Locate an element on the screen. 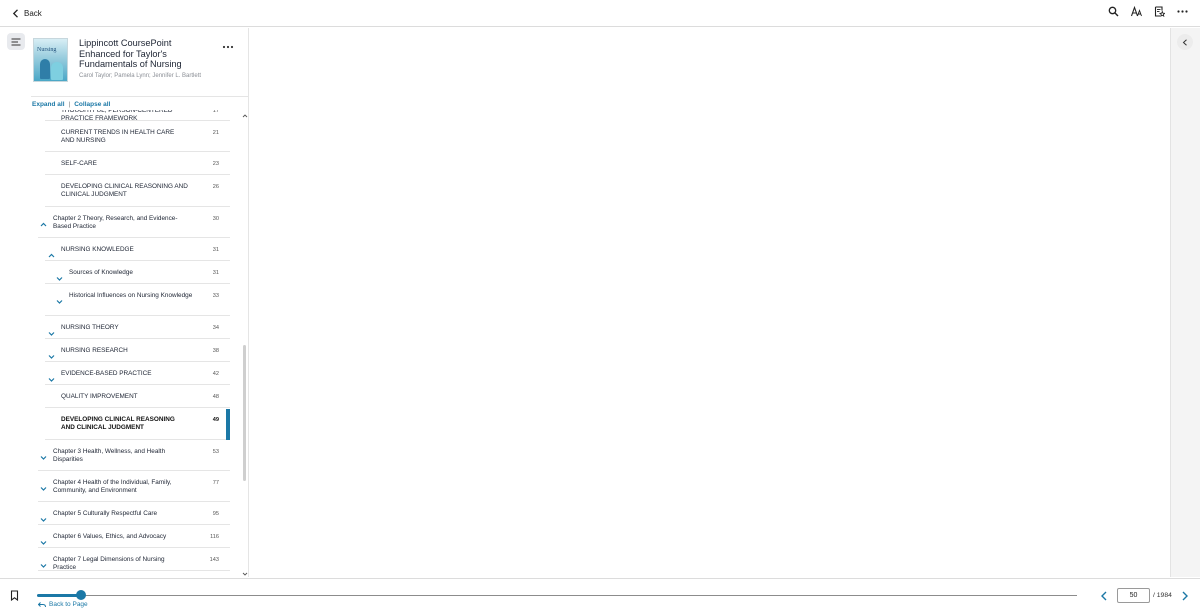 Image resolution: width=1200 pixels, height=611 pixels. toc-item-page: 23 is located at coordinates (215, 164).